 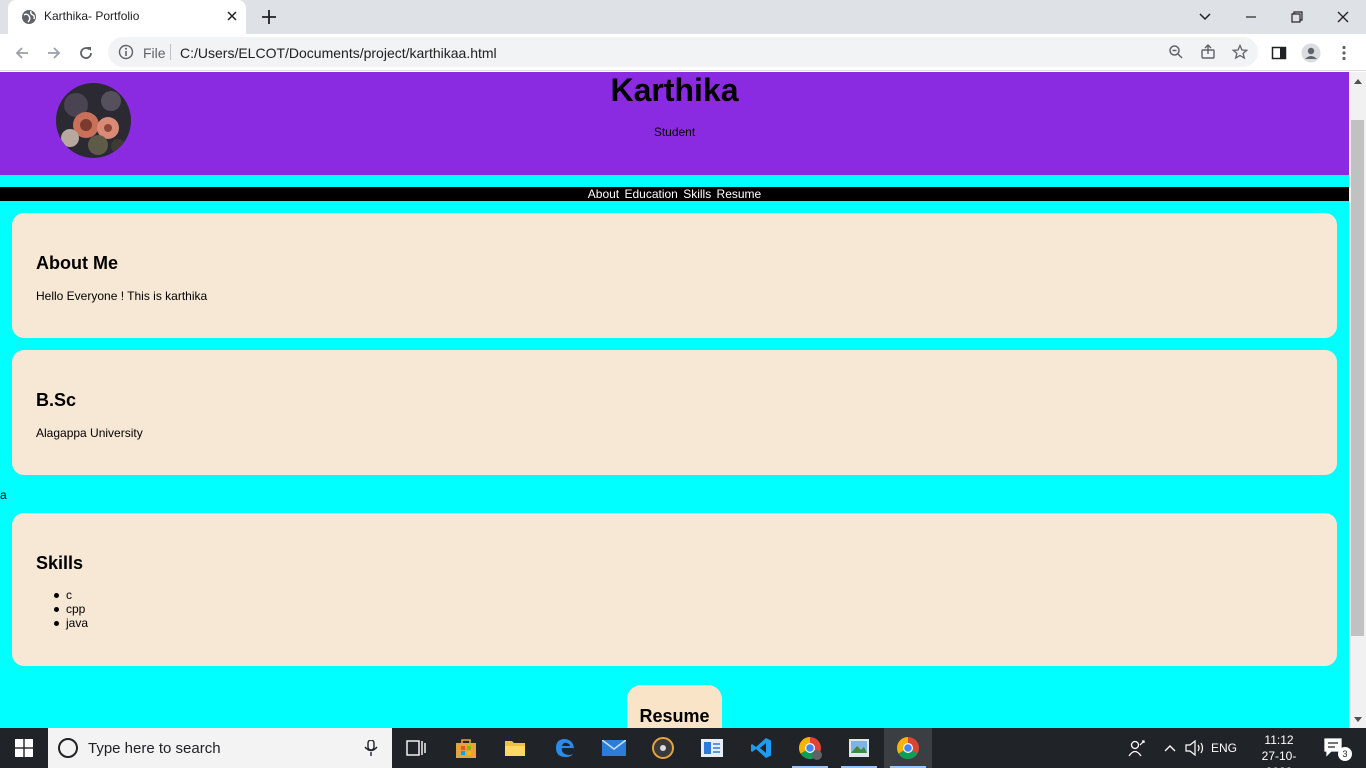 I want to click on task-view-button, so click(x=416, y=748).